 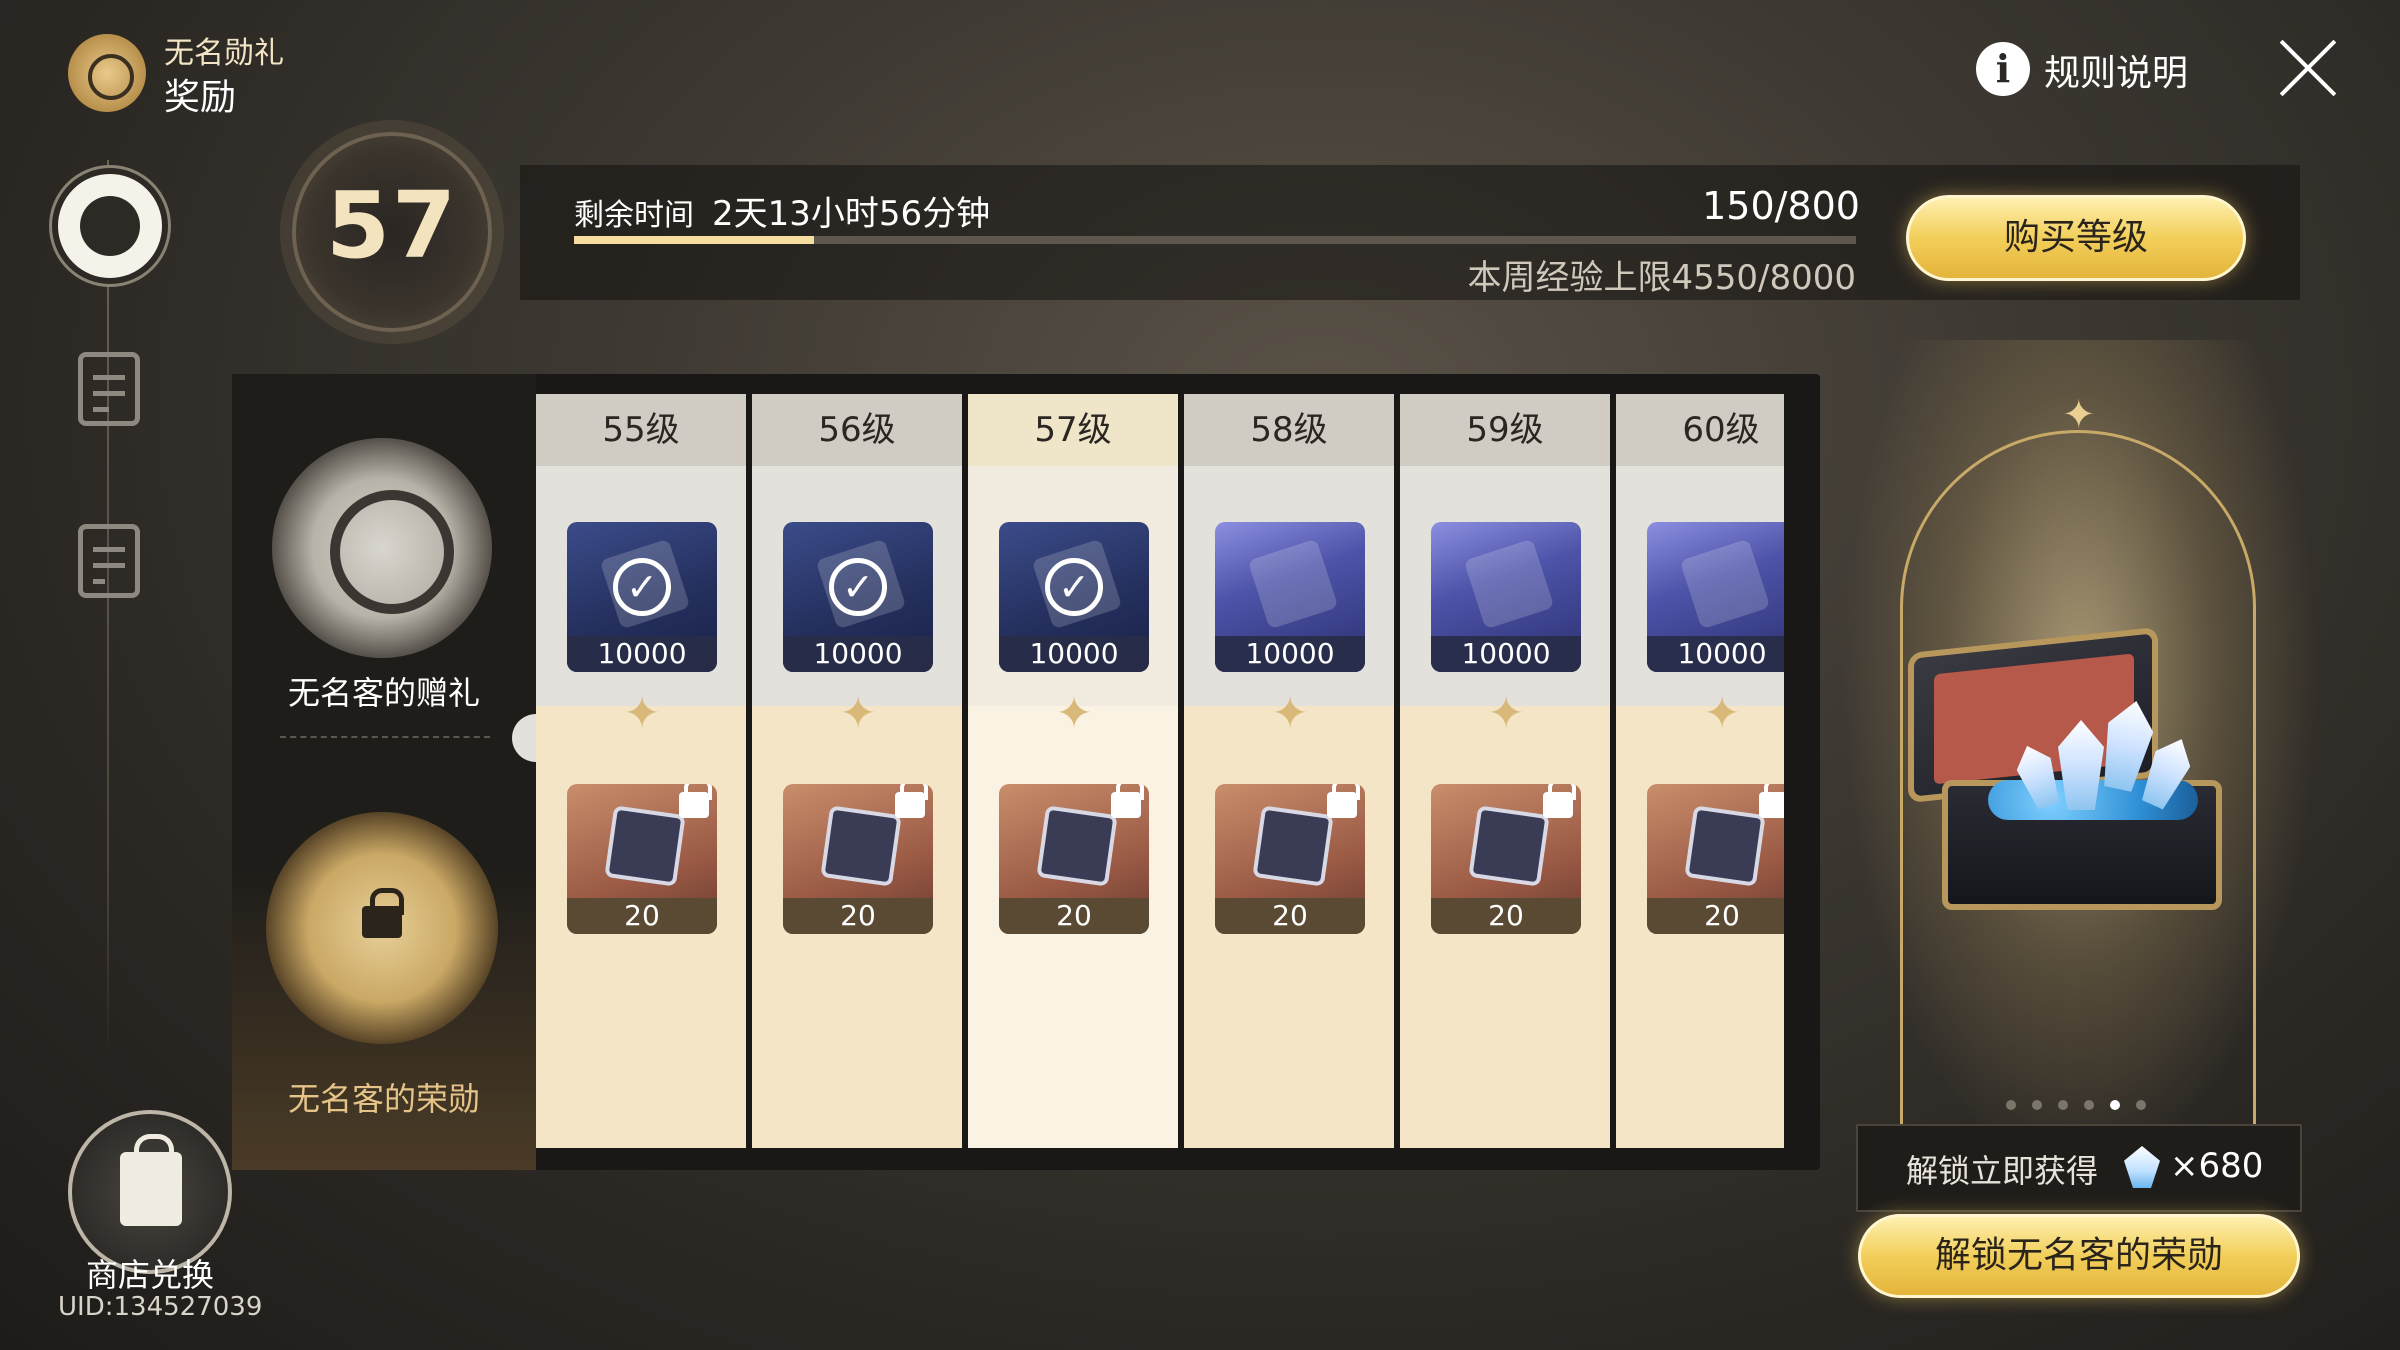 I want to click on unlock-honor-button: 解锁无名客的荣勋, so click(x=2079, y=1256).